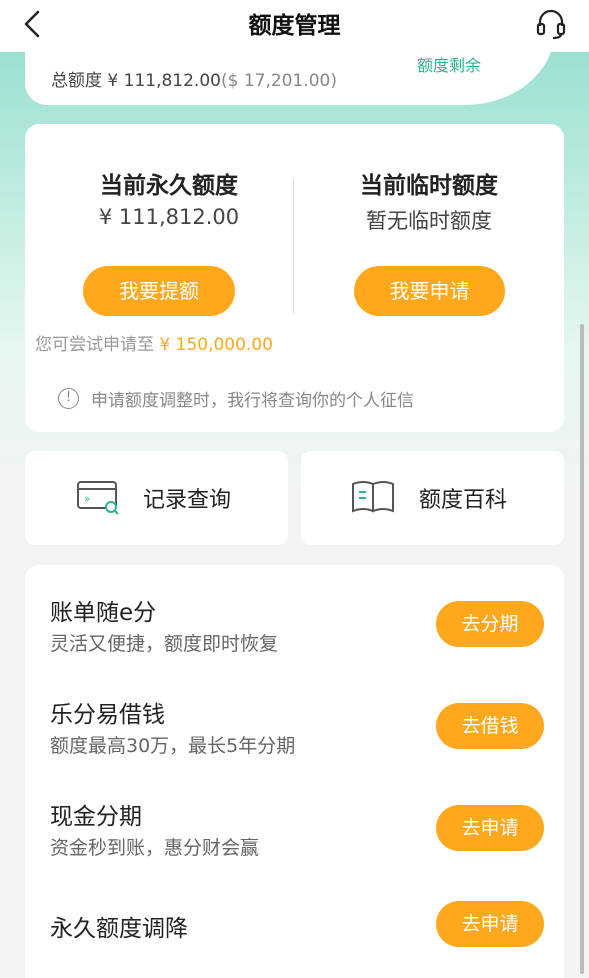 This screenshot has width=589, height=978. What do you see at coordinates (294, 931) in the screenshot?
I see `list-item: 永久额度调降 去申请` at bounding box center [294, 931].